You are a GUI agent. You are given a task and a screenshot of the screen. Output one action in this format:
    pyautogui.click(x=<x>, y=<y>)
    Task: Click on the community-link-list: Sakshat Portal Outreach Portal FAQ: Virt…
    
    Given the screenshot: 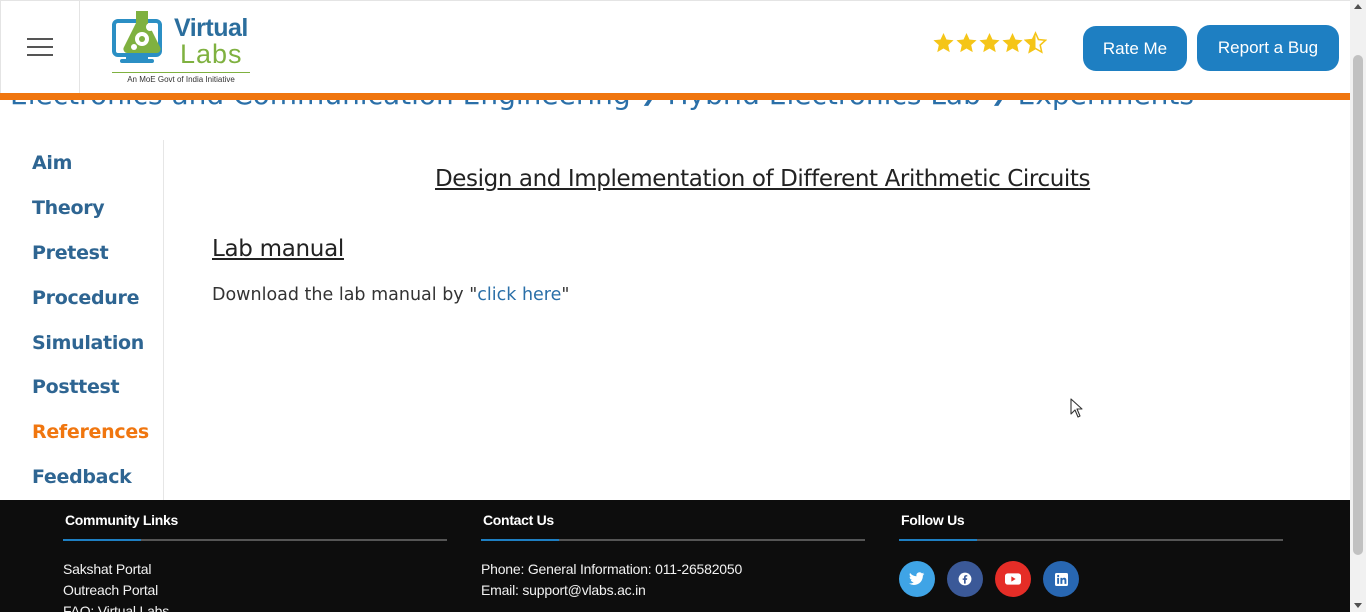 What is the action you would take?
    pyautogui.click(x=255, y=585)
    